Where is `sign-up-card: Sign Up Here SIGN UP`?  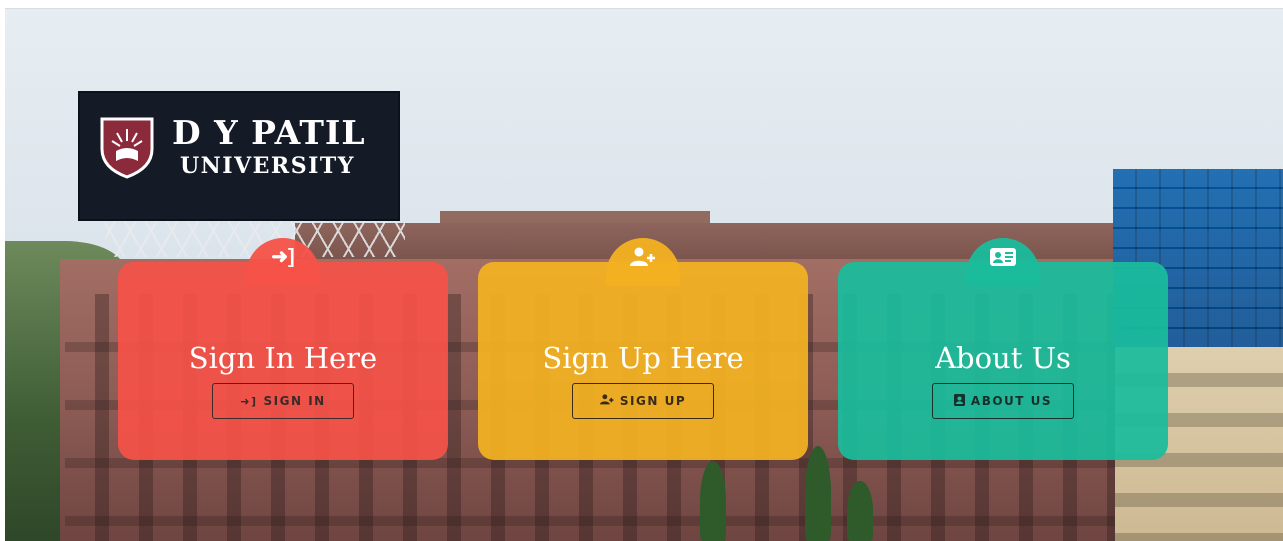 sign-up-card: Sign Up Here SIGN UP is located at coordinates (643, 349).